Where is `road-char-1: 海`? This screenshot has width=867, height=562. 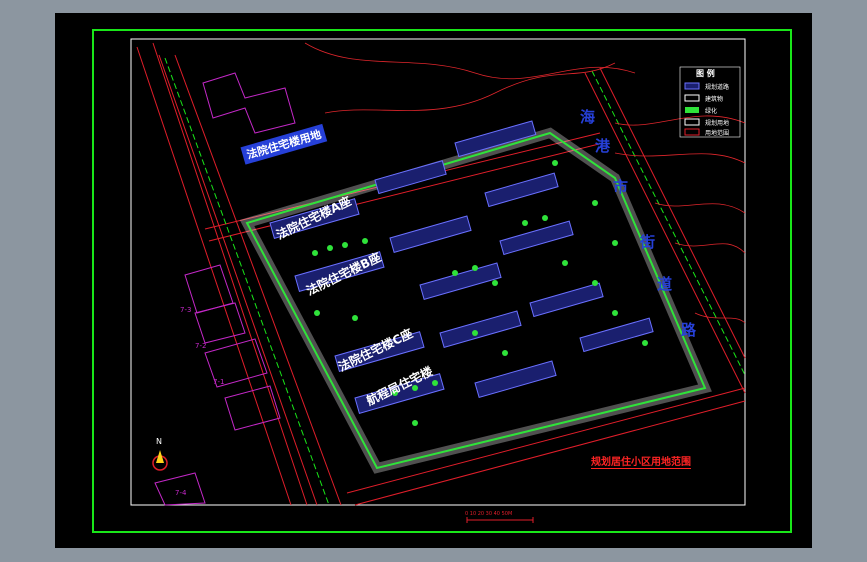
road-char-1: 海 is located at coordinates (588, 117).